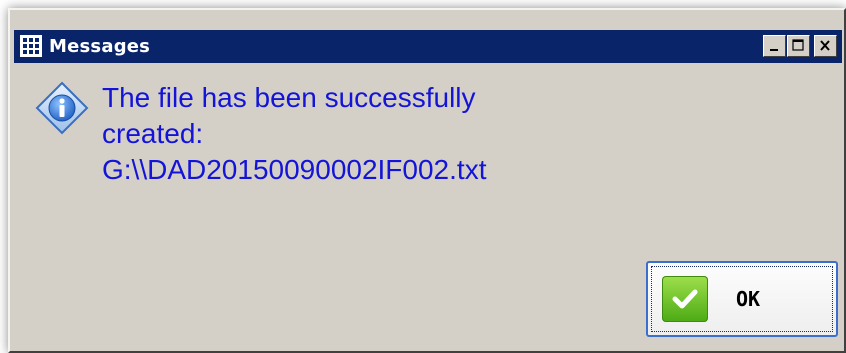 The image size is (846, 353). Describe the element at coordinates (100, 46) in the screenshot. I see `window-title: Messages` at that location.